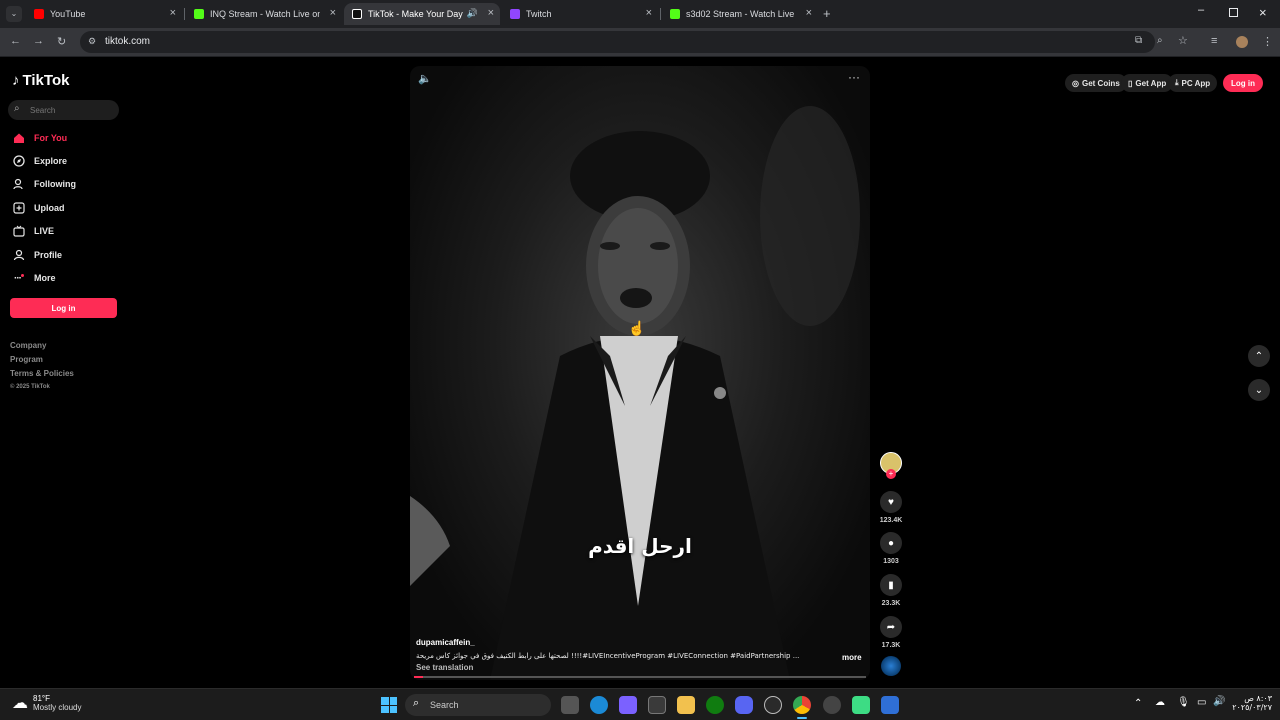  What do you see at coordinates (861, 705) in the screenshot?
I see `android-app-icon` at bounding box center [861, 705].